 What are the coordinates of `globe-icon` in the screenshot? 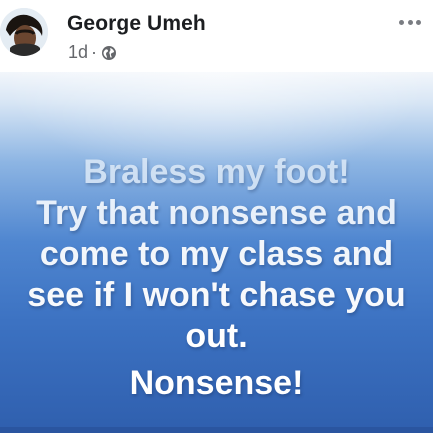 It's located at (109, 53).